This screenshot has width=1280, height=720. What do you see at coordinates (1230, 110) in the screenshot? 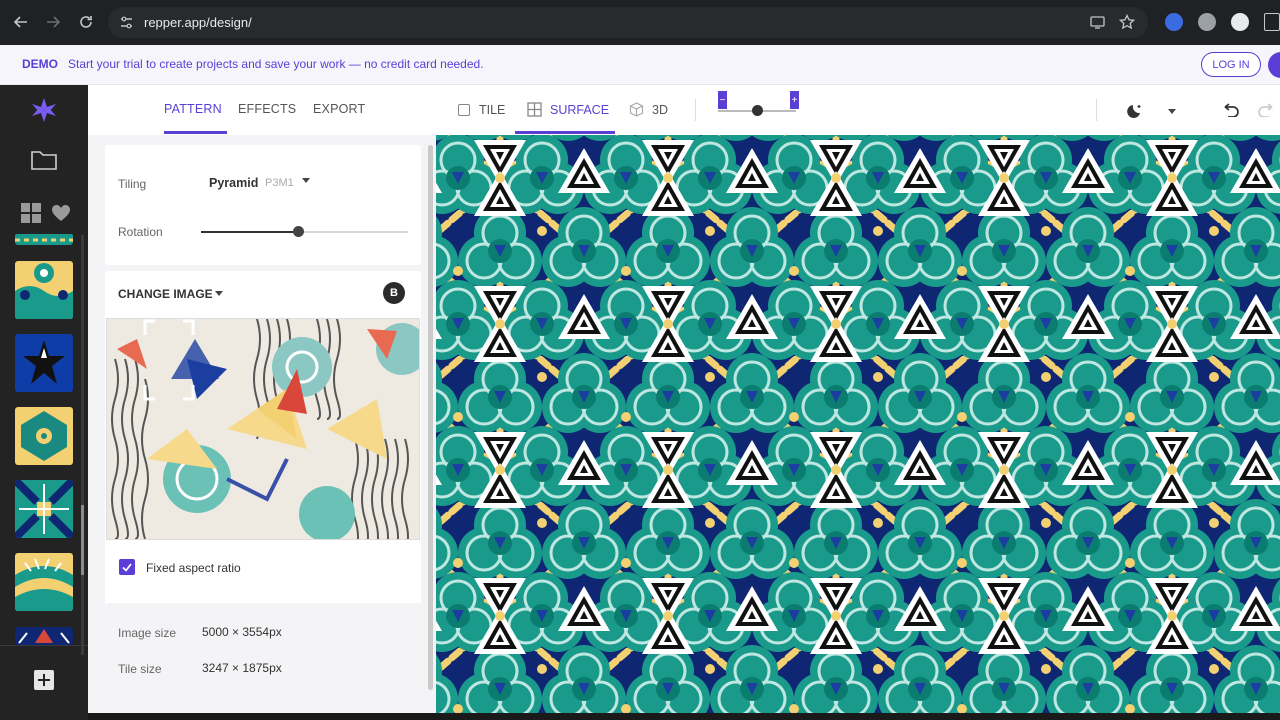
I see `undo-icon` at bounding box center [1230, 110].